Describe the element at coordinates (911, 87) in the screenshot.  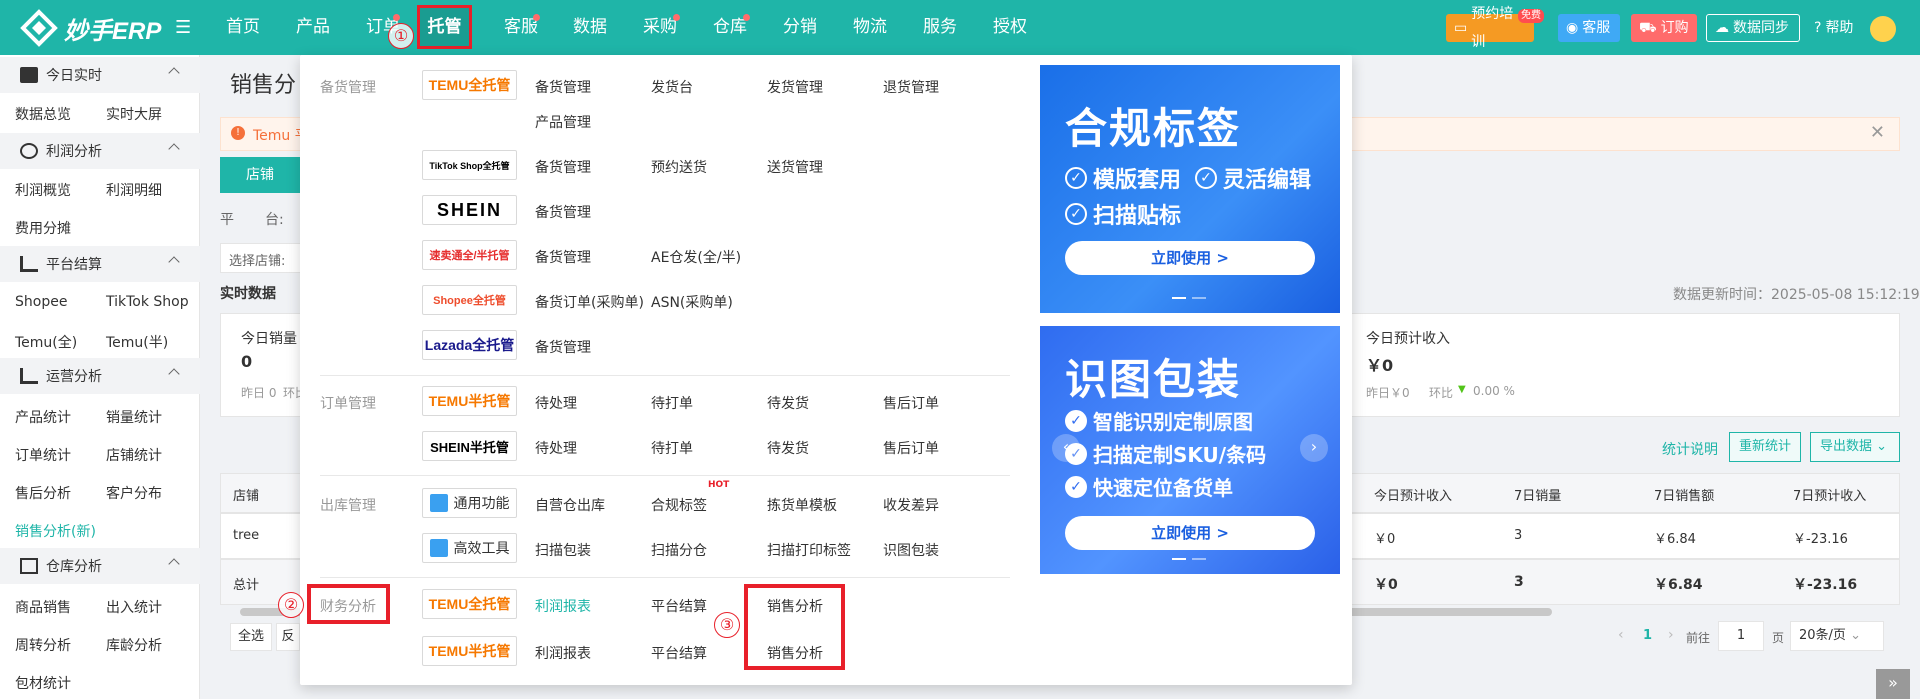
I see `link-return-manage: 退货管理` at that location.